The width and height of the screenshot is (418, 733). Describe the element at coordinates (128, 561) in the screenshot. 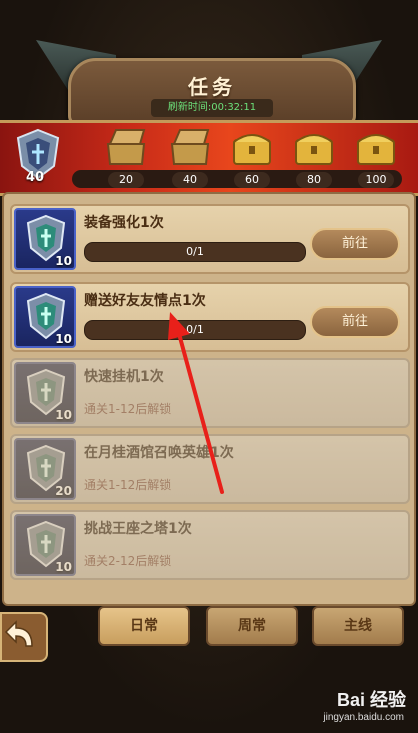

I see `unlock-requirement: 通关2-12后解锁` at that location.